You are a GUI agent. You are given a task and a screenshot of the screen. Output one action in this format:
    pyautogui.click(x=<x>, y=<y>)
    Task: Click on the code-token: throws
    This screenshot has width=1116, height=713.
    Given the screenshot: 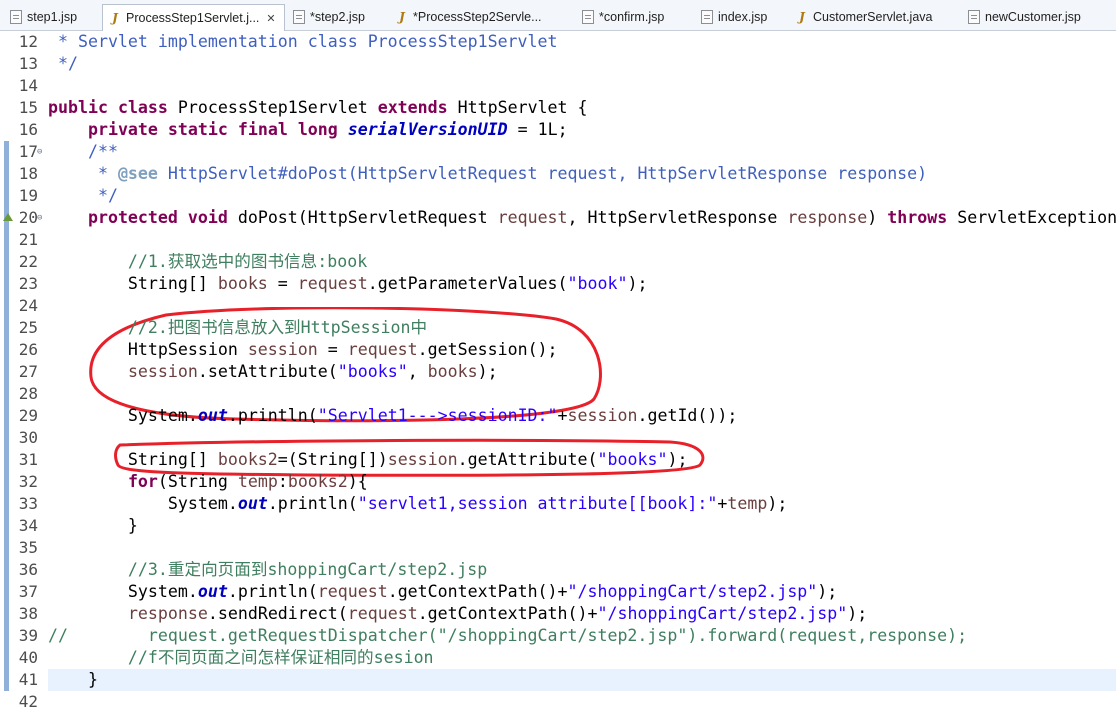 What is the action you would take?
    pyautogui.click(x=917, y=217)
    